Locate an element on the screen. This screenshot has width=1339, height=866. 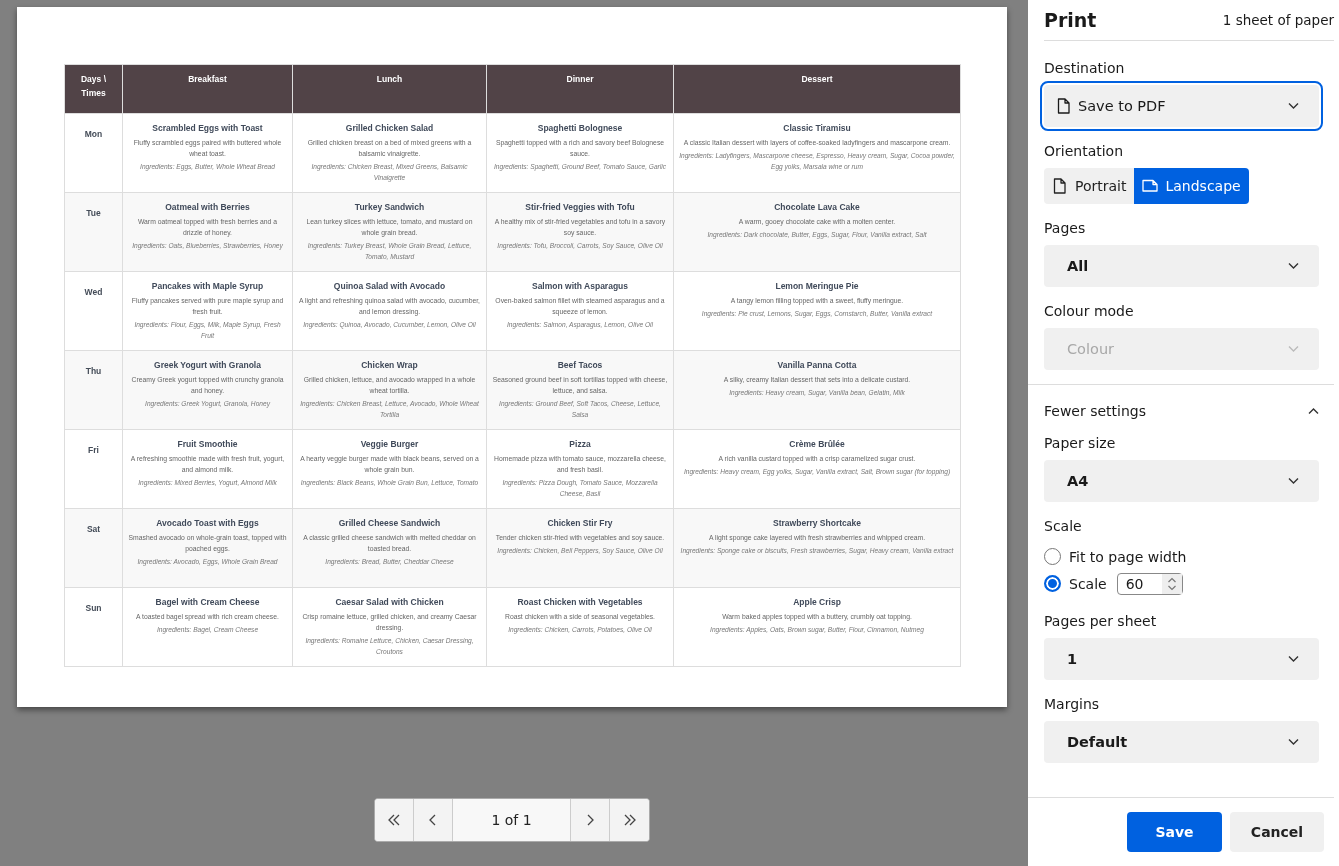
column-header: Dessert is located at coordinates (817, 79).